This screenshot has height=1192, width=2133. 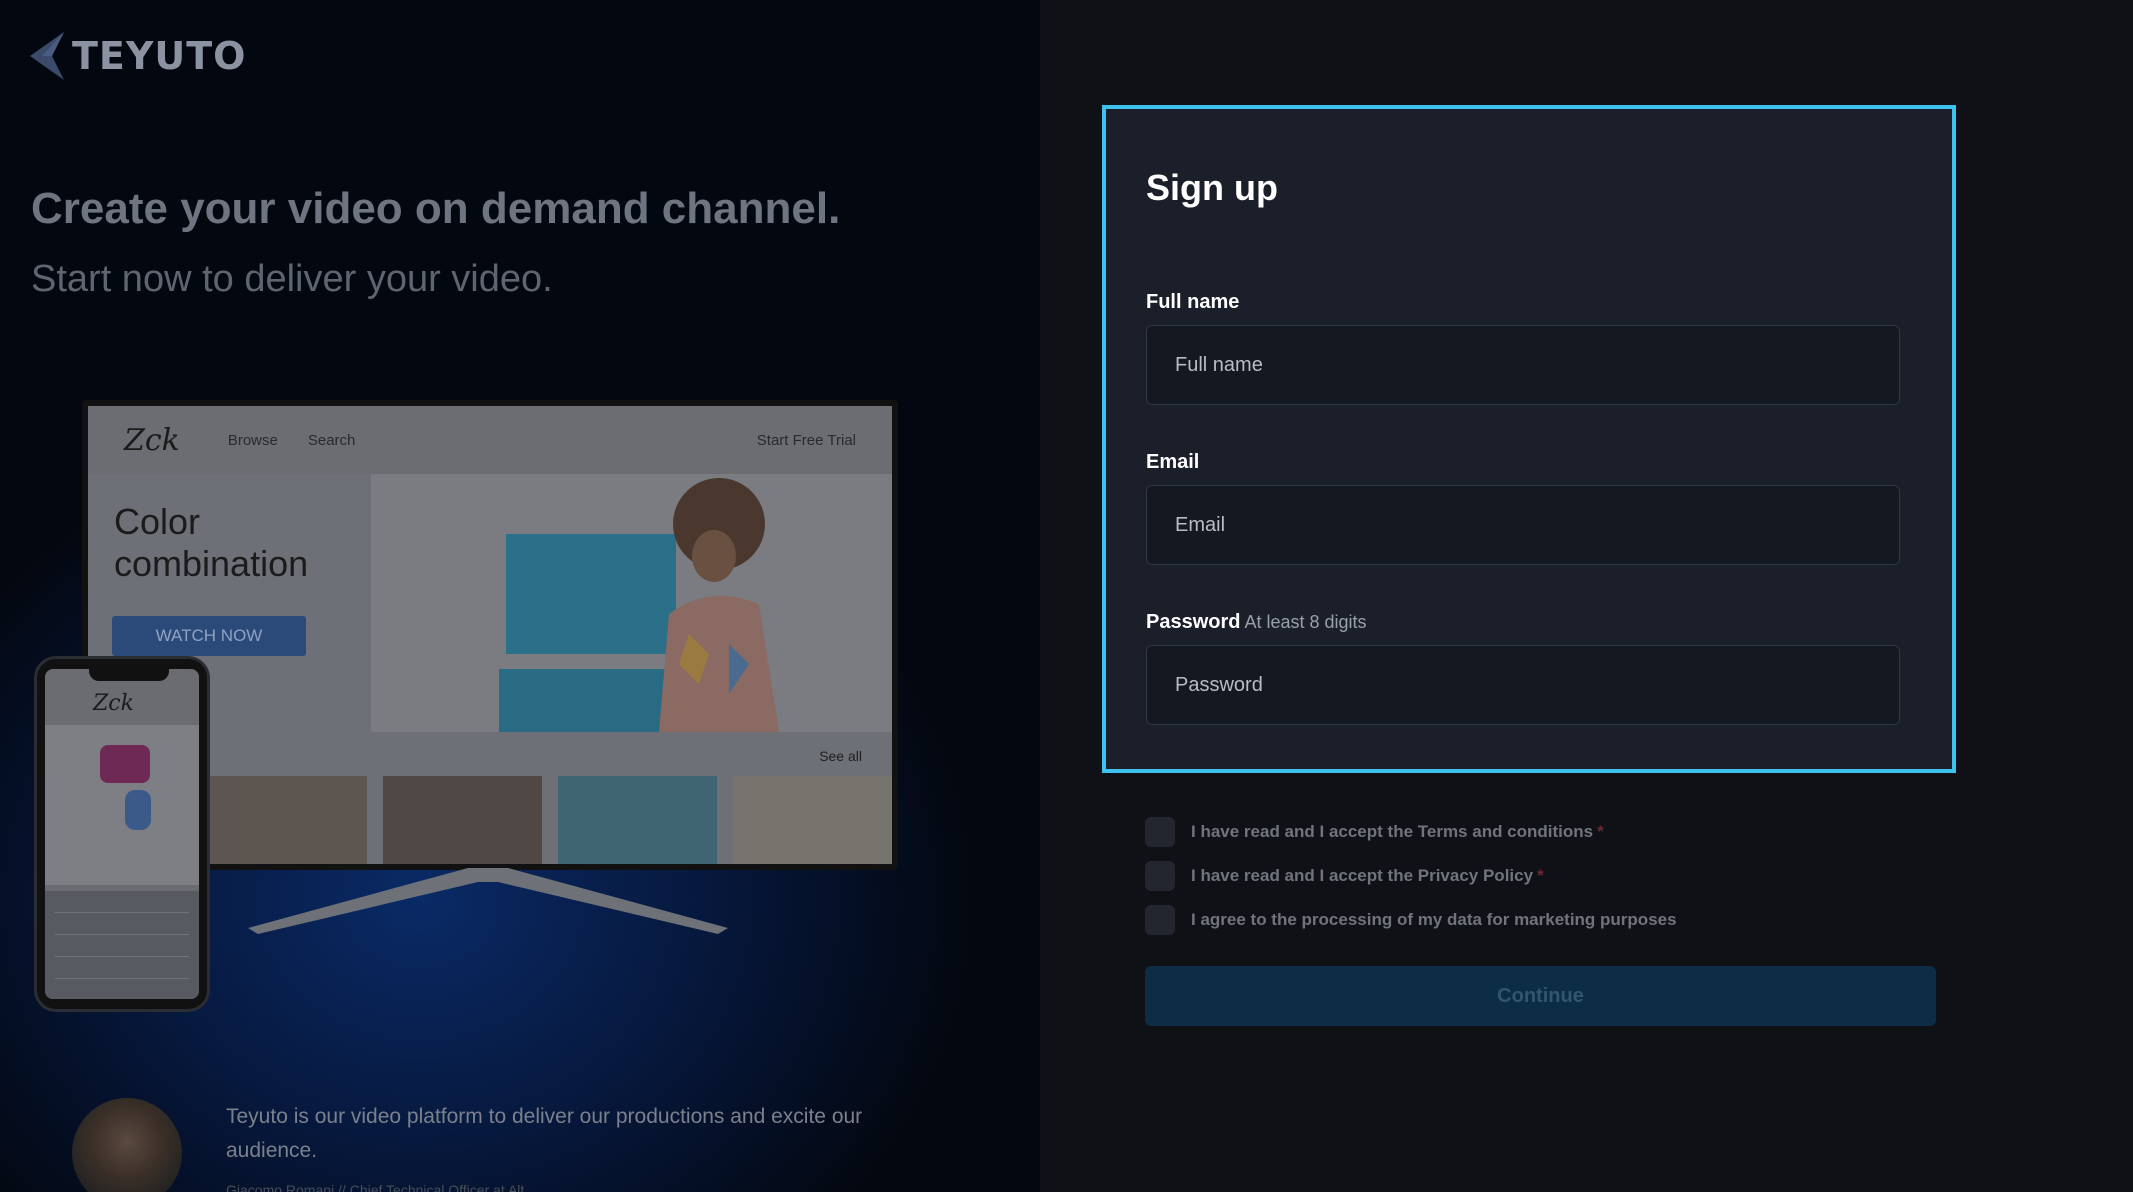 I want to click on phone-notch, so click(x=129, y=675).